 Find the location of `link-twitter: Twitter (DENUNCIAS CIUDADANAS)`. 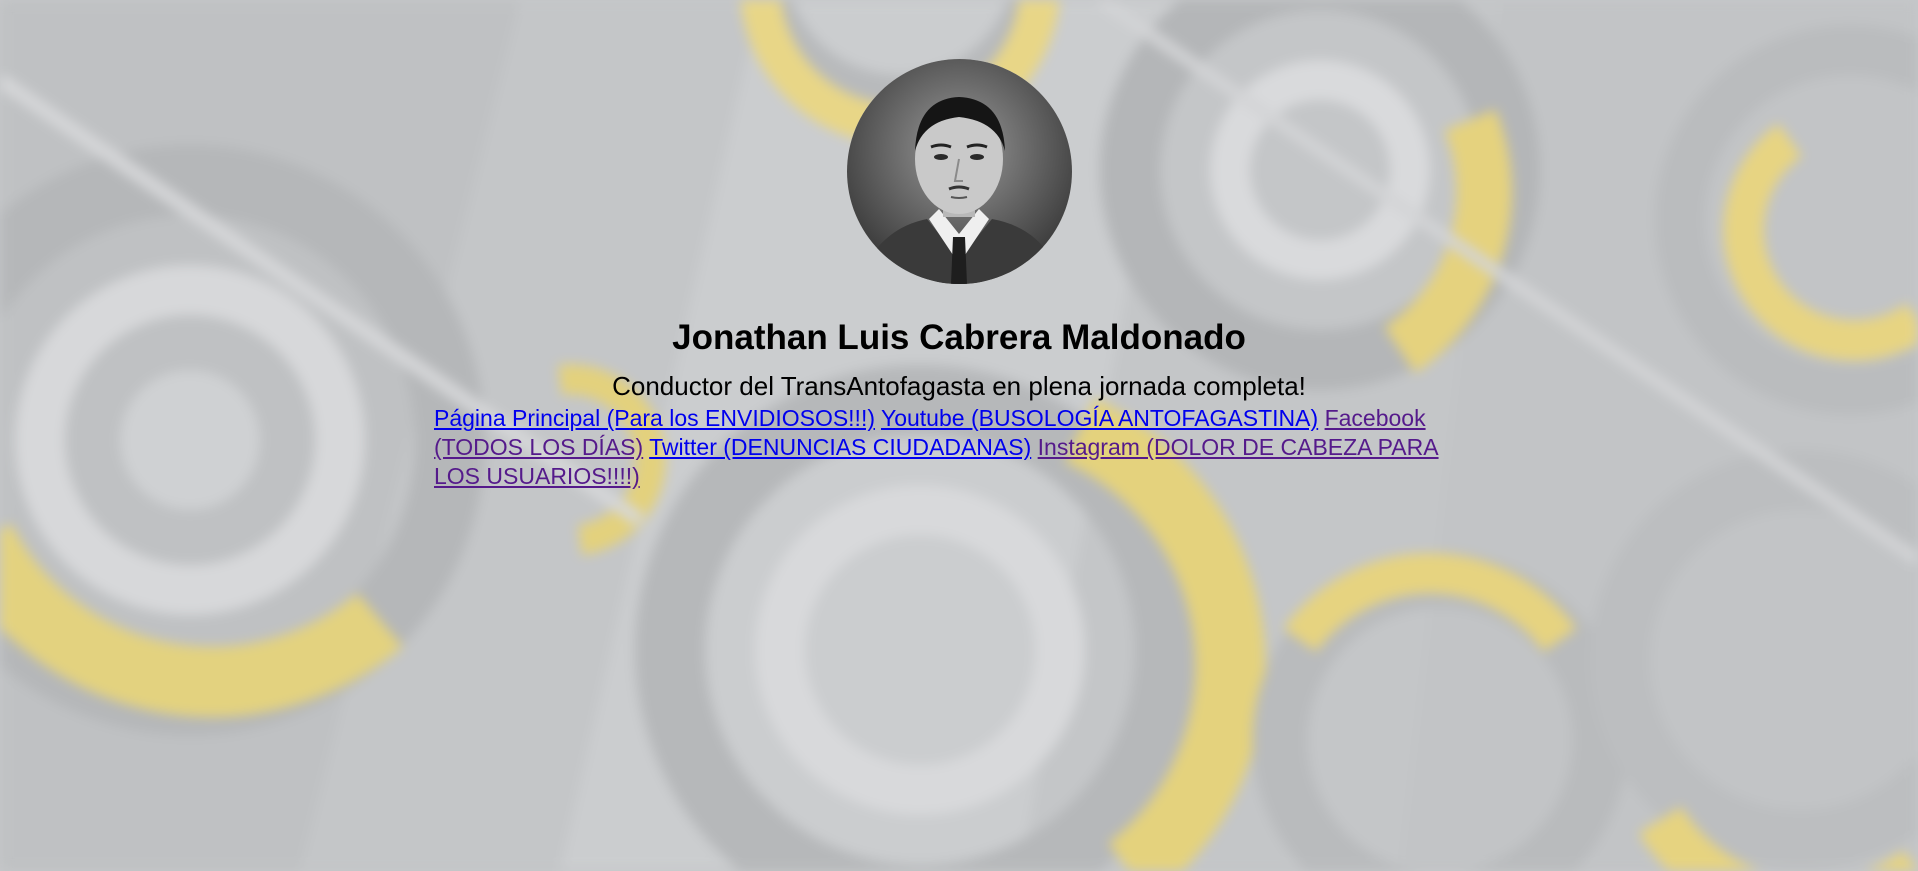

link-twitter: Twitter (DENUNCIAS CIUDADANAS) is located at coordinates (840, 447).